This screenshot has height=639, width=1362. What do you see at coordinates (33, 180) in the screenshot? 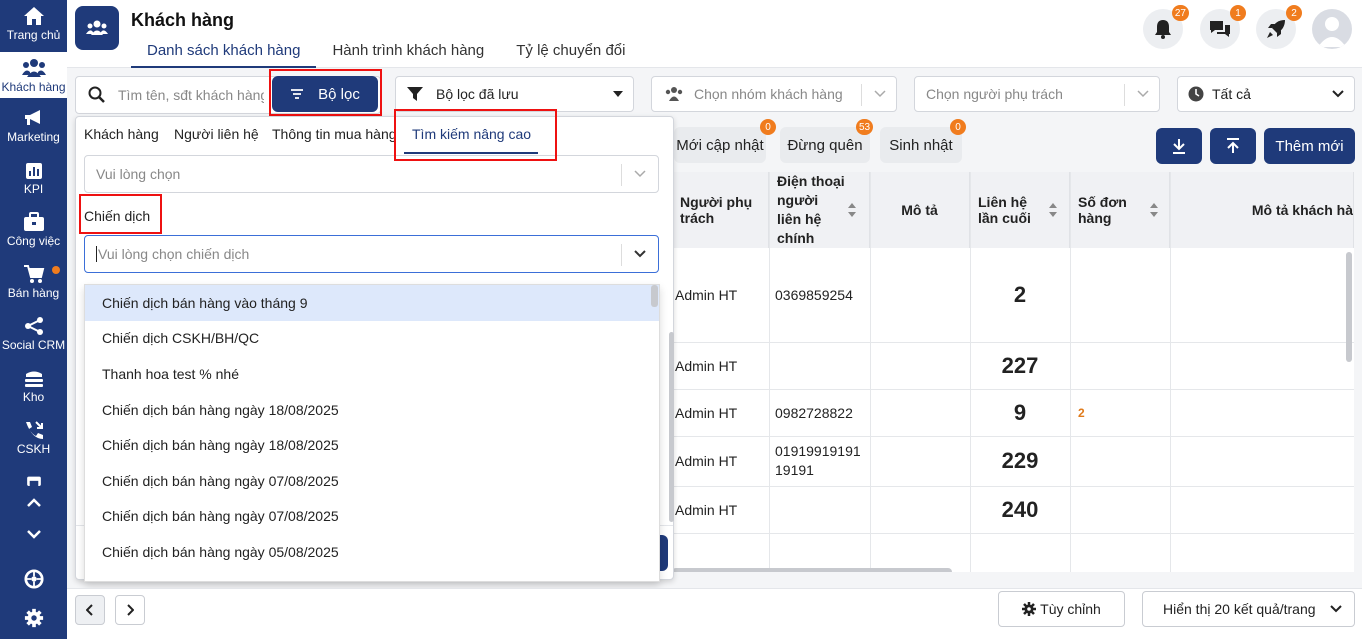
I see `sidebar-item-kpi: KPI` at bounding box center [33, 180].